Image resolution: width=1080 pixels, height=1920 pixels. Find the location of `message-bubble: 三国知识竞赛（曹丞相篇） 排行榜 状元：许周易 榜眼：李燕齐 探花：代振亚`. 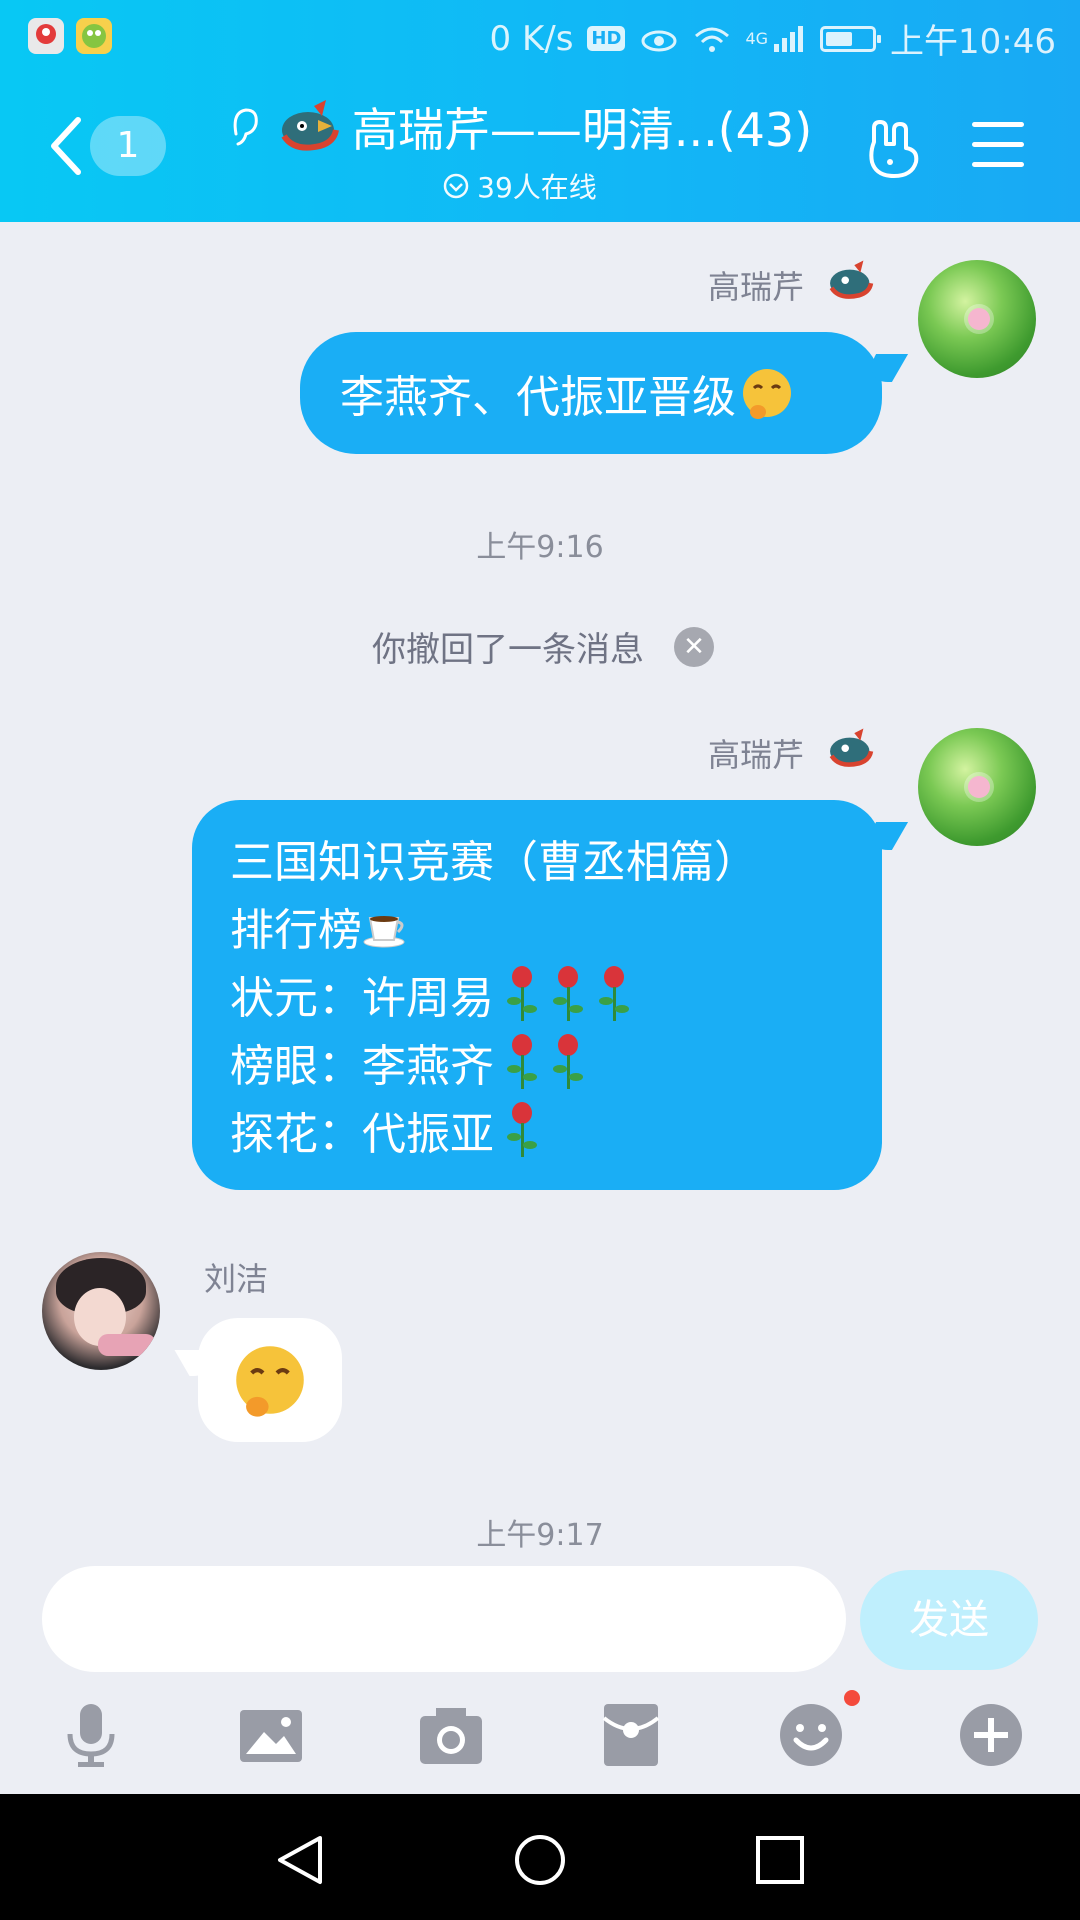

message-bubble: 三国知识竞赛（曹丞相篇） 排行榜 状元：许周易 榜眼：李燕齐 探花：代振亚 is located at coordinates (537, 995).